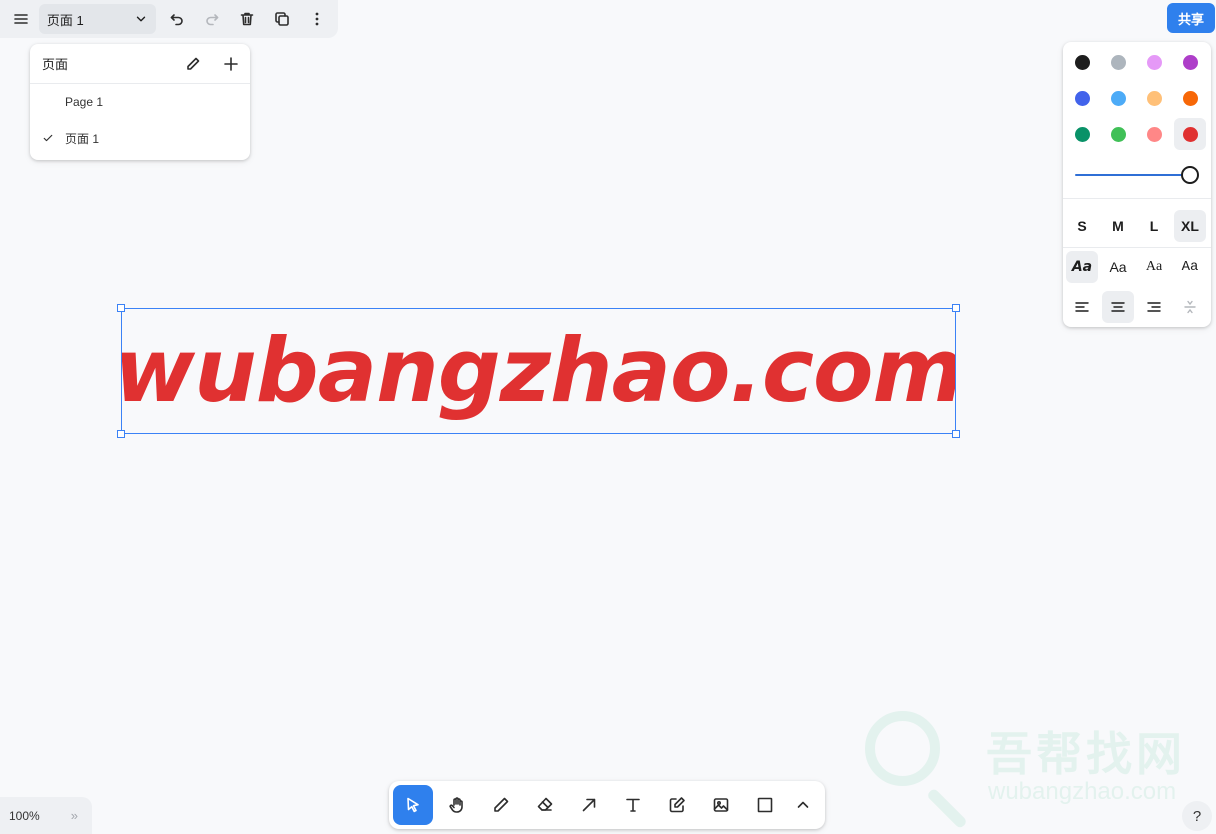 The width and height of the screenshot is (1216, 834). I want to click on image-icon, so click(721, 805).